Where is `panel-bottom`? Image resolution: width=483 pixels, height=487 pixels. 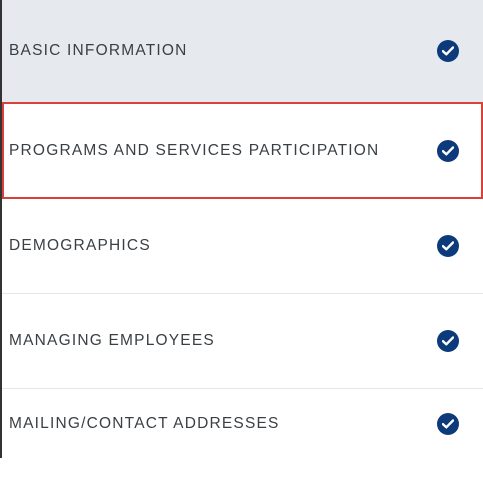 panel-bottom is located at coordinates (241, 472).